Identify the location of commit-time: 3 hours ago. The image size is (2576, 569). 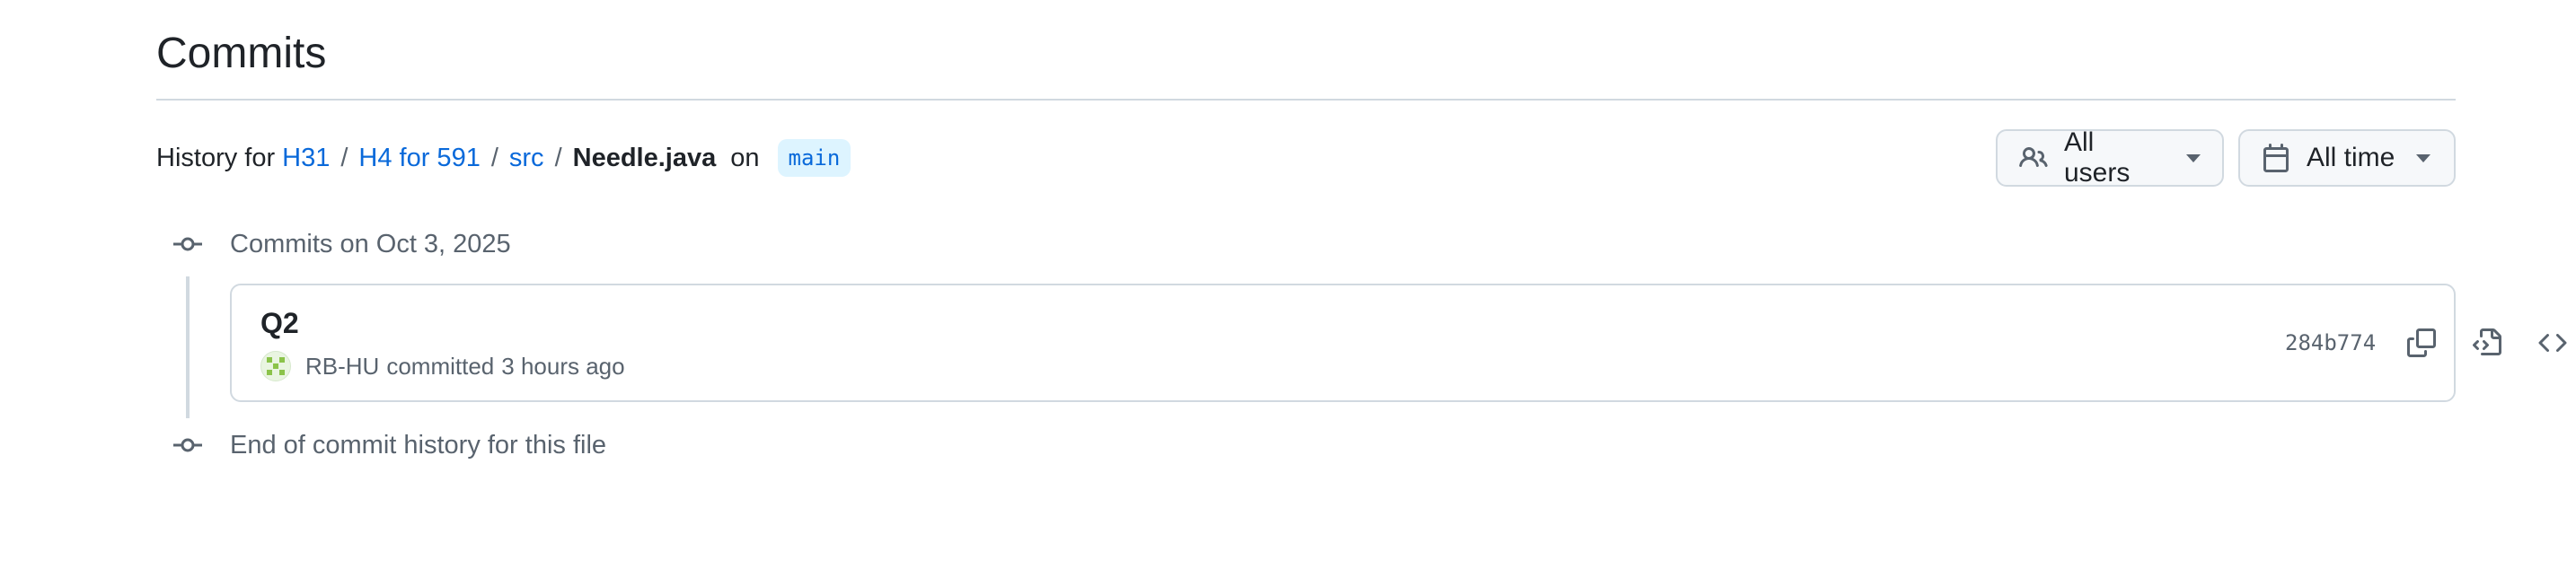
(563, 366).